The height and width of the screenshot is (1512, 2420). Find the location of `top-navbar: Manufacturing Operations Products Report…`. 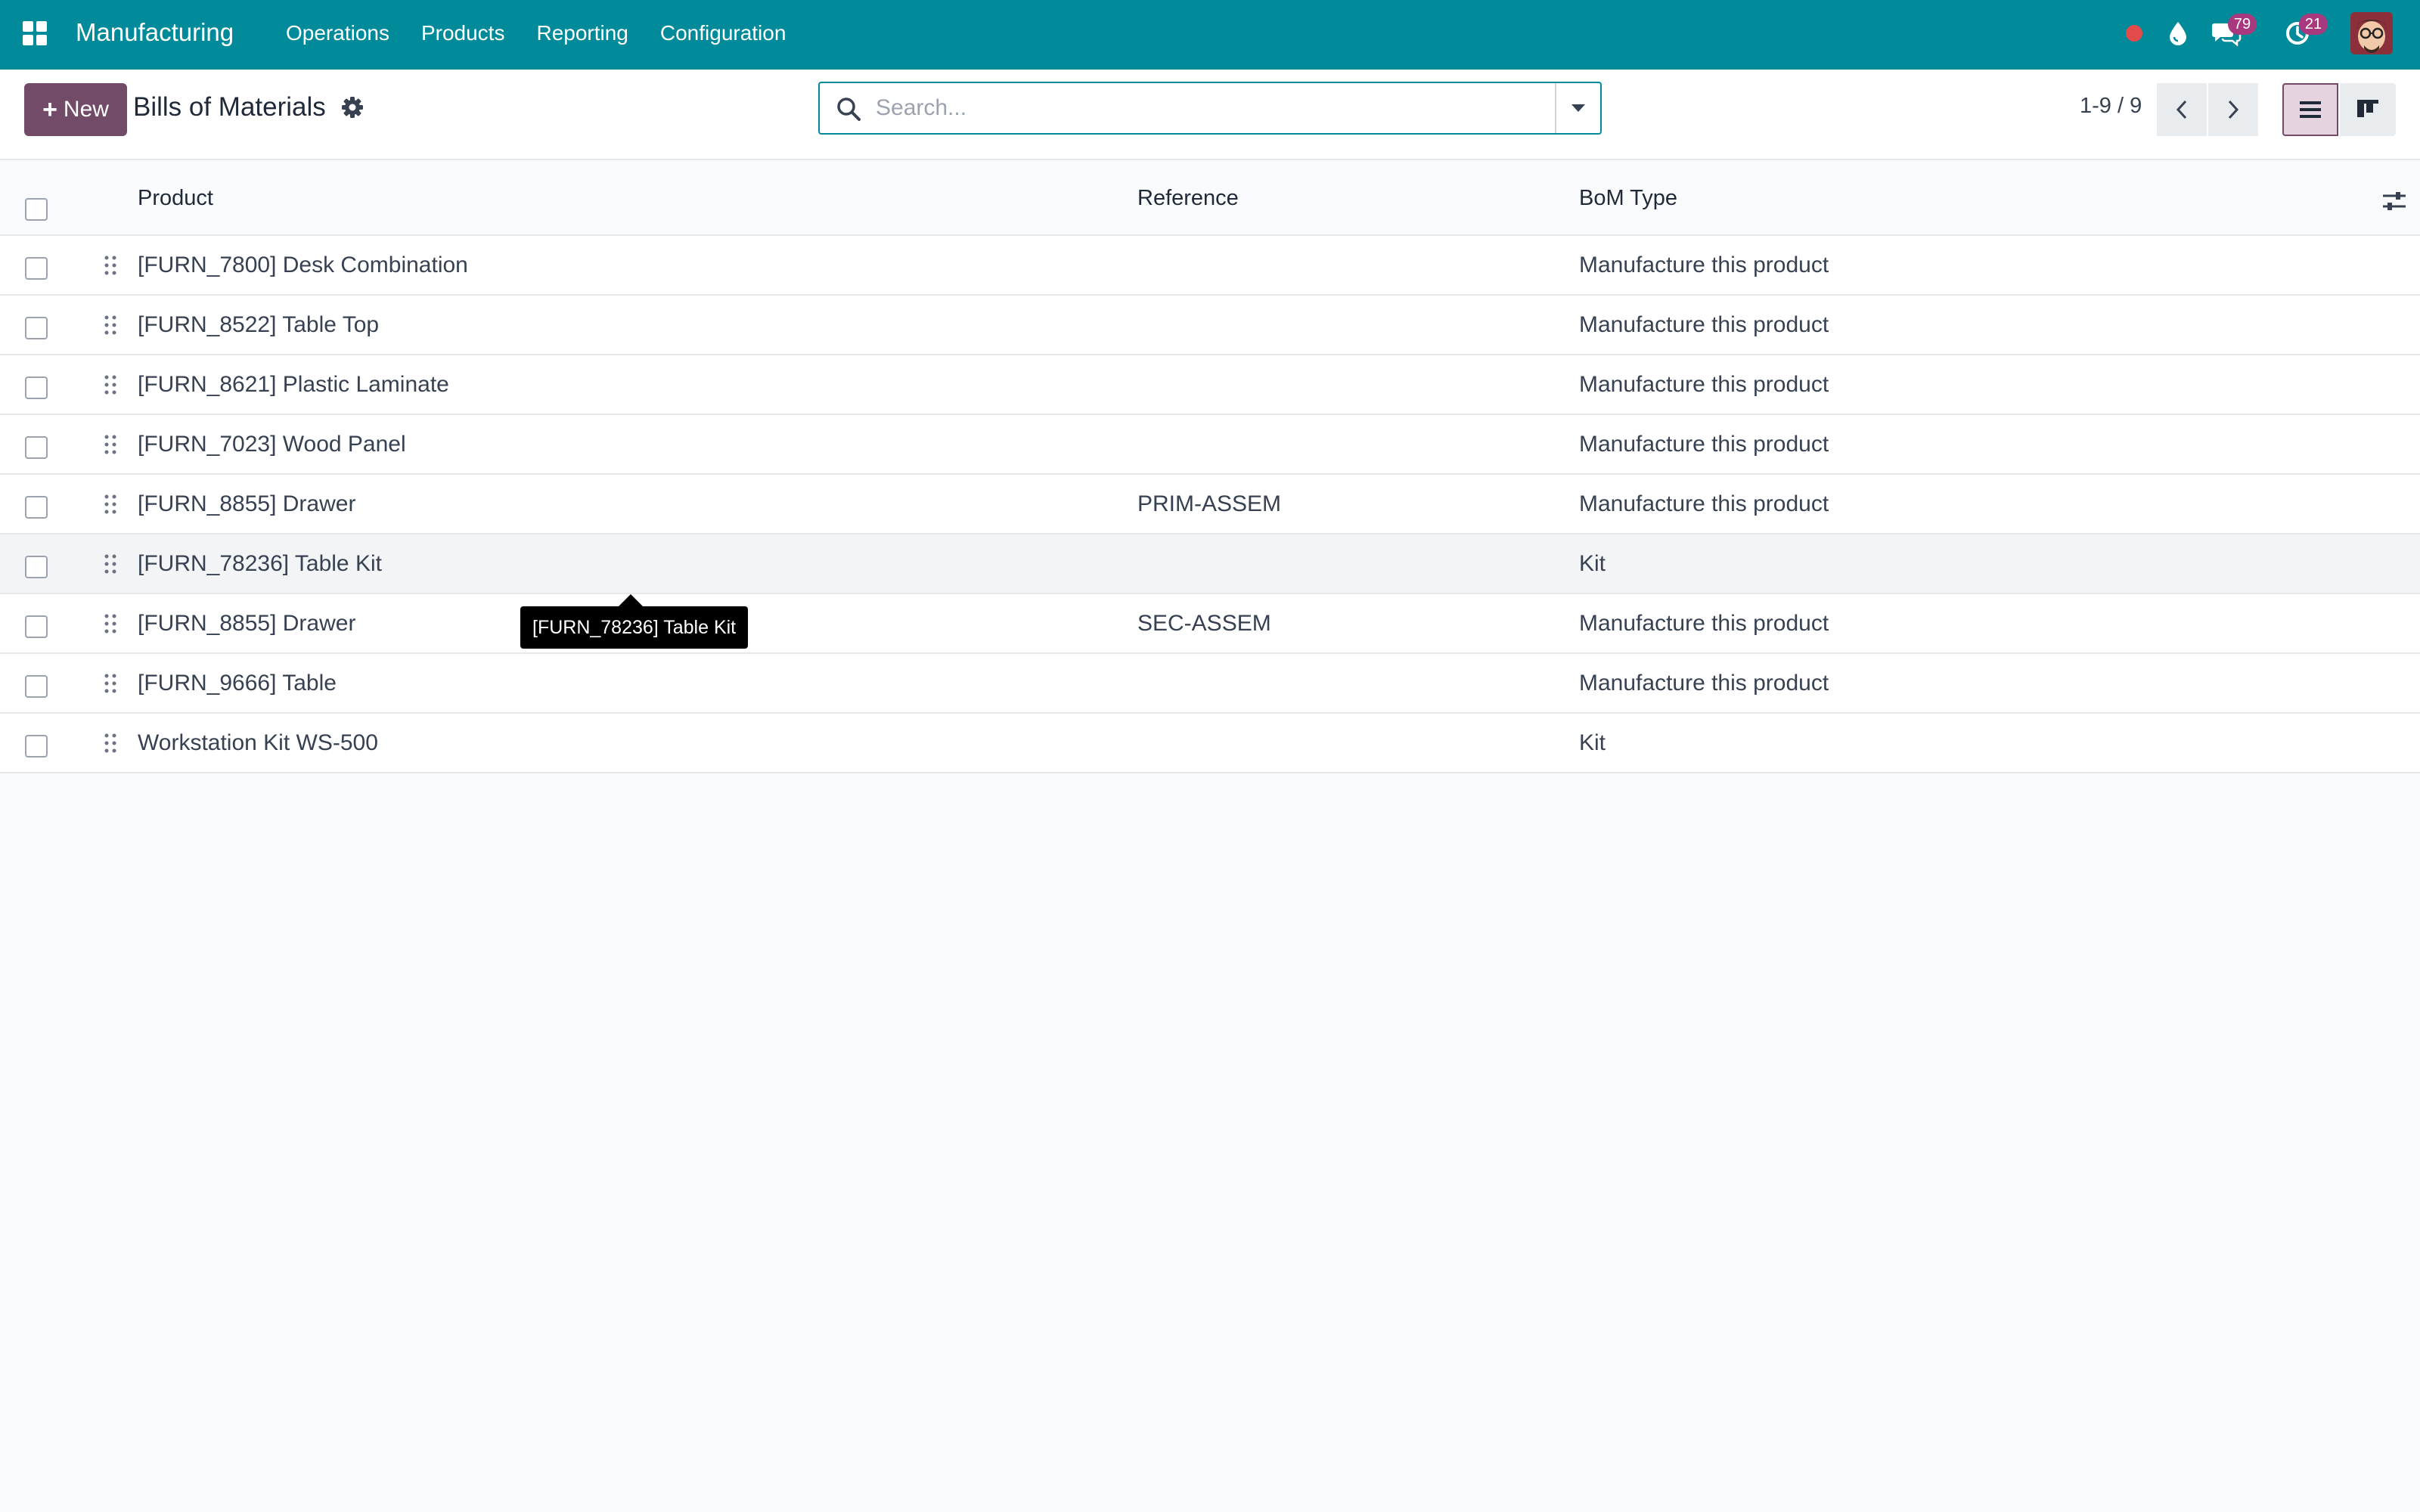

top-navbar: Manufacturing Operations Products Report… is located at coordinates (1210, 35).